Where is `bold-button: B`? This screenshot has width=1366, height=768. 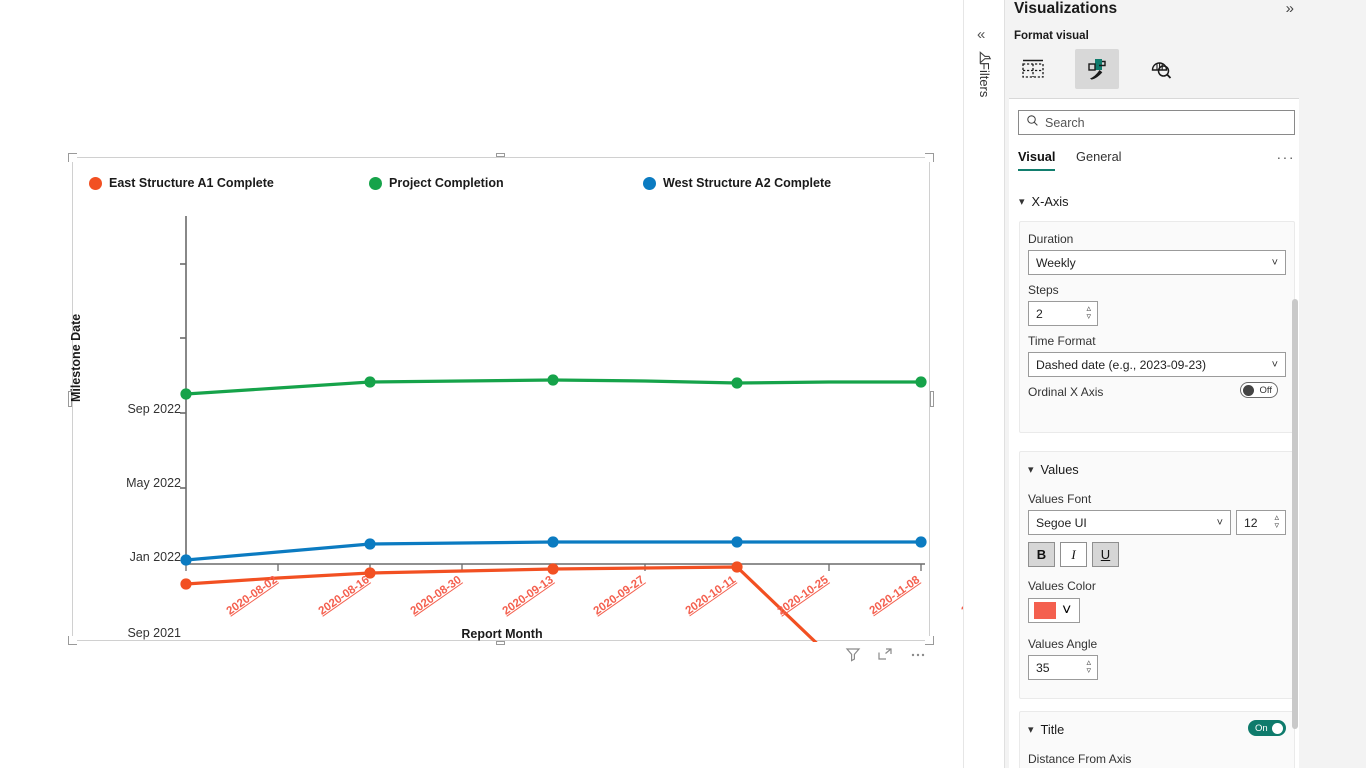 bold-button: B is located at coordinates (1041, 554).